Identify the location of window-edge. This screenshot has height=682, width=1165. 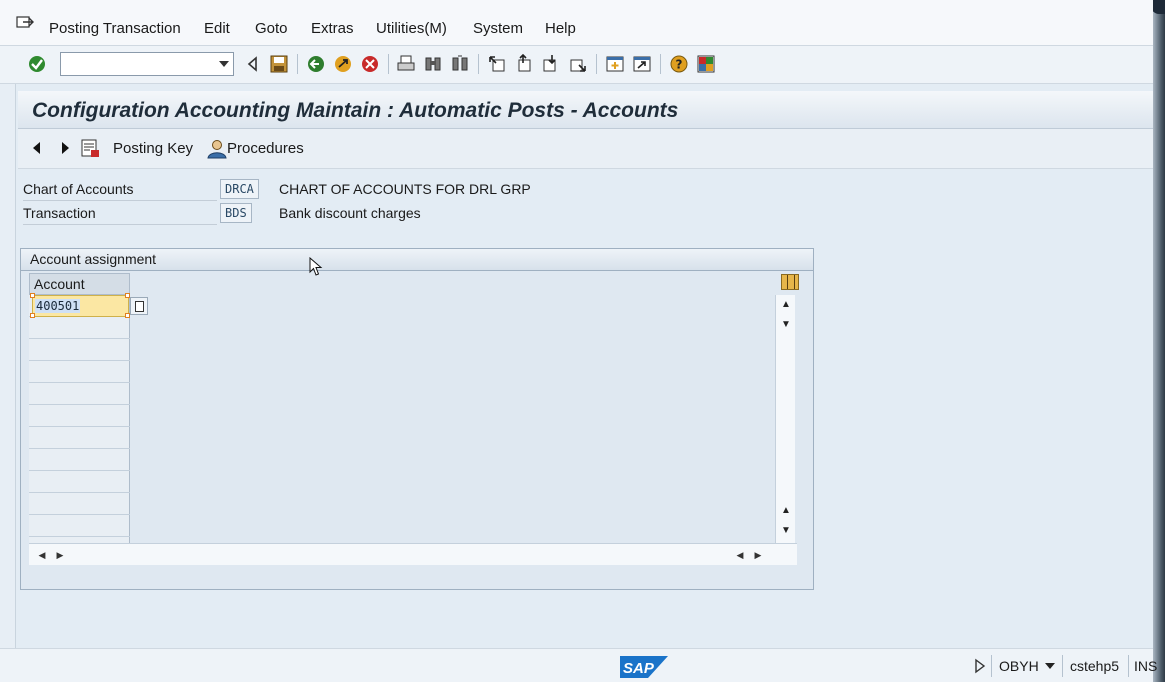
(8, 341).